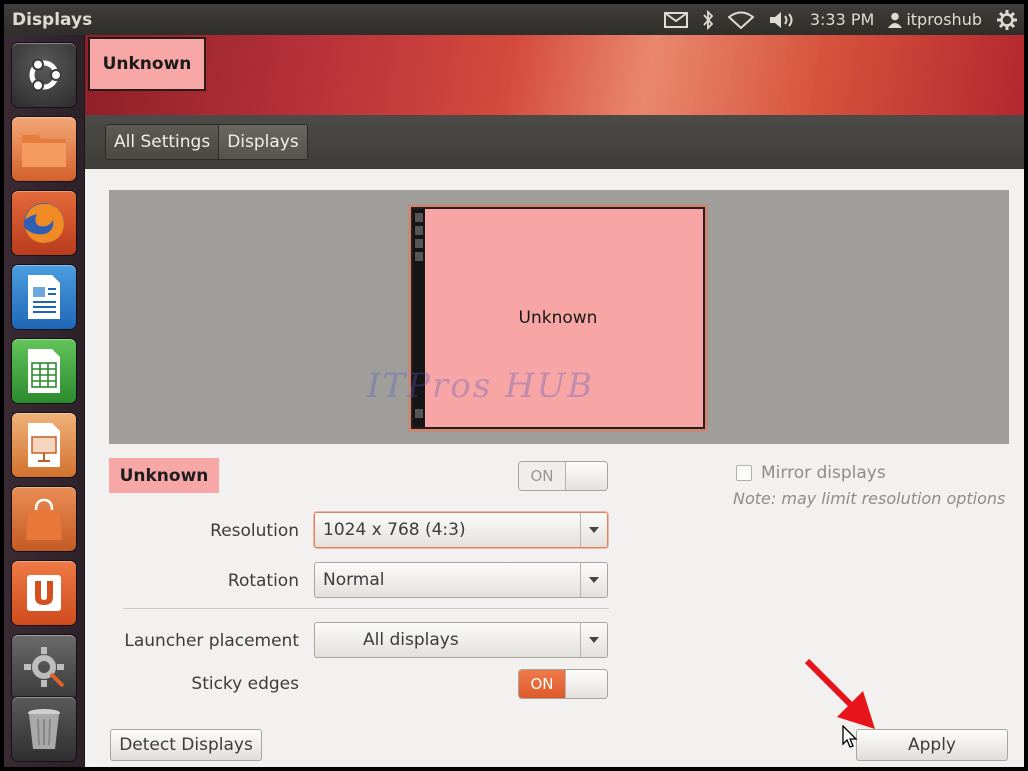 The width and height of the screenshot is (1028, 771). I want to click on window-title: Displays, so click(52, 20).